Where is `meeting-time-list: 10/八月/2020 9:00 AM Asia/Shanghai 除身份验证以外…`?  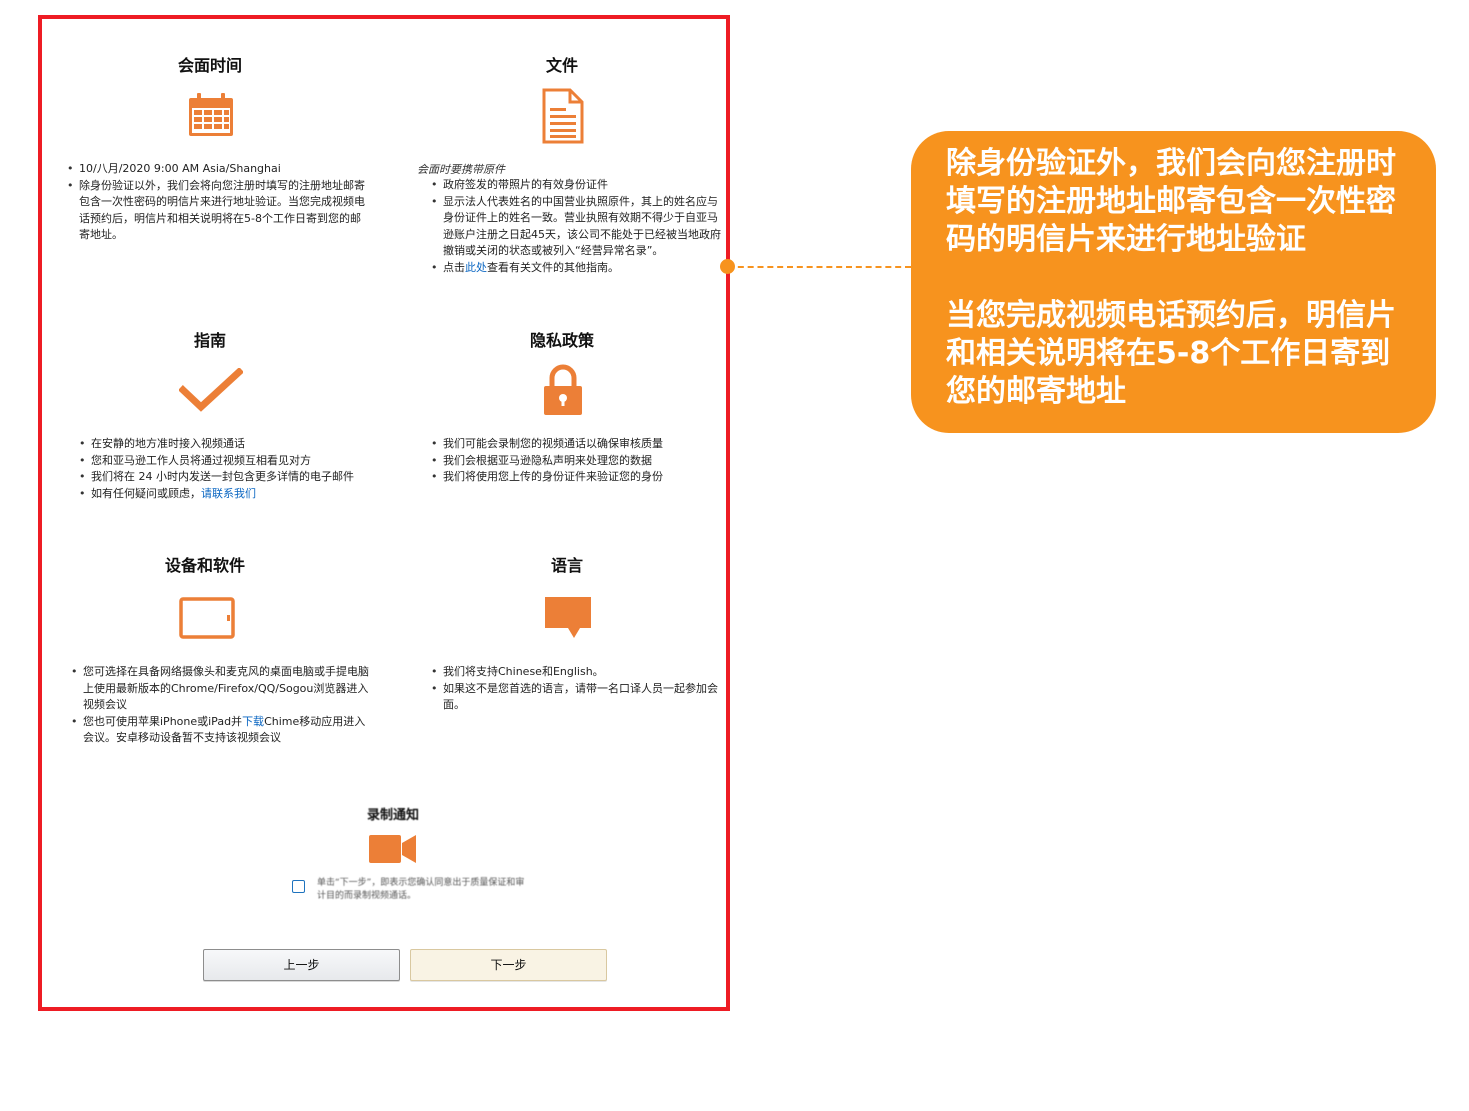 meeting-time-list: 10/八月/2020 9:00 AM Asia/Shanghai 除身份验证以外… is located at coordinates (217, 202).